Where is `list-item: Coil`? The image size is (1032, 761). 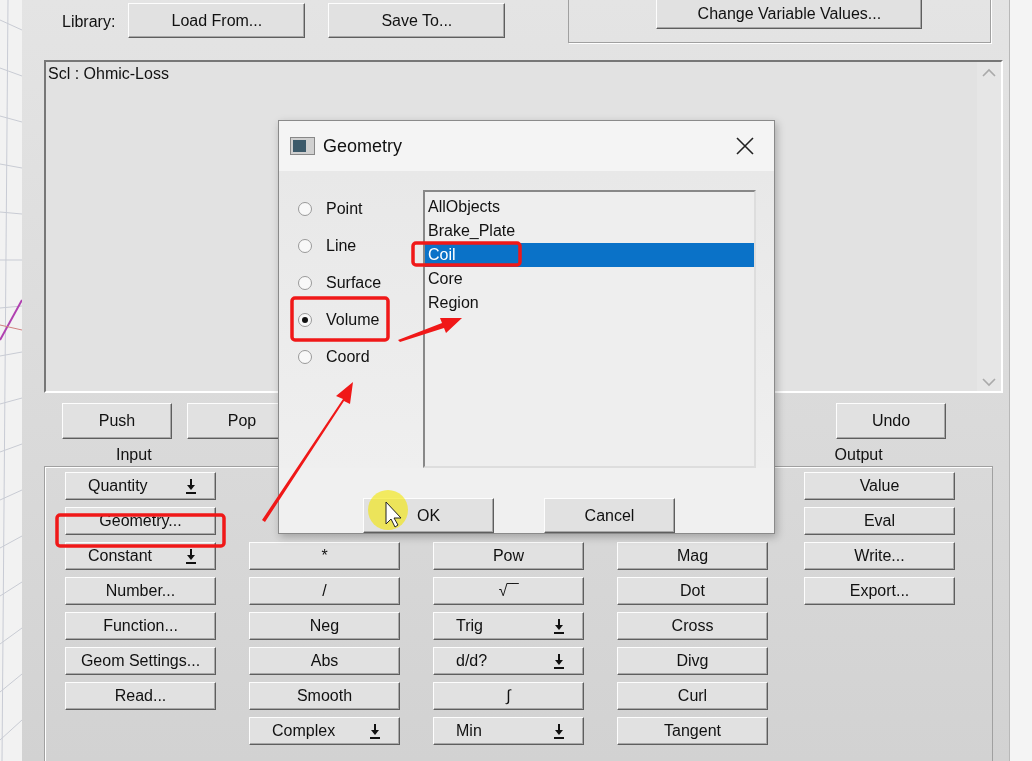
list-item: Coil is located at coordinates (589, 255).